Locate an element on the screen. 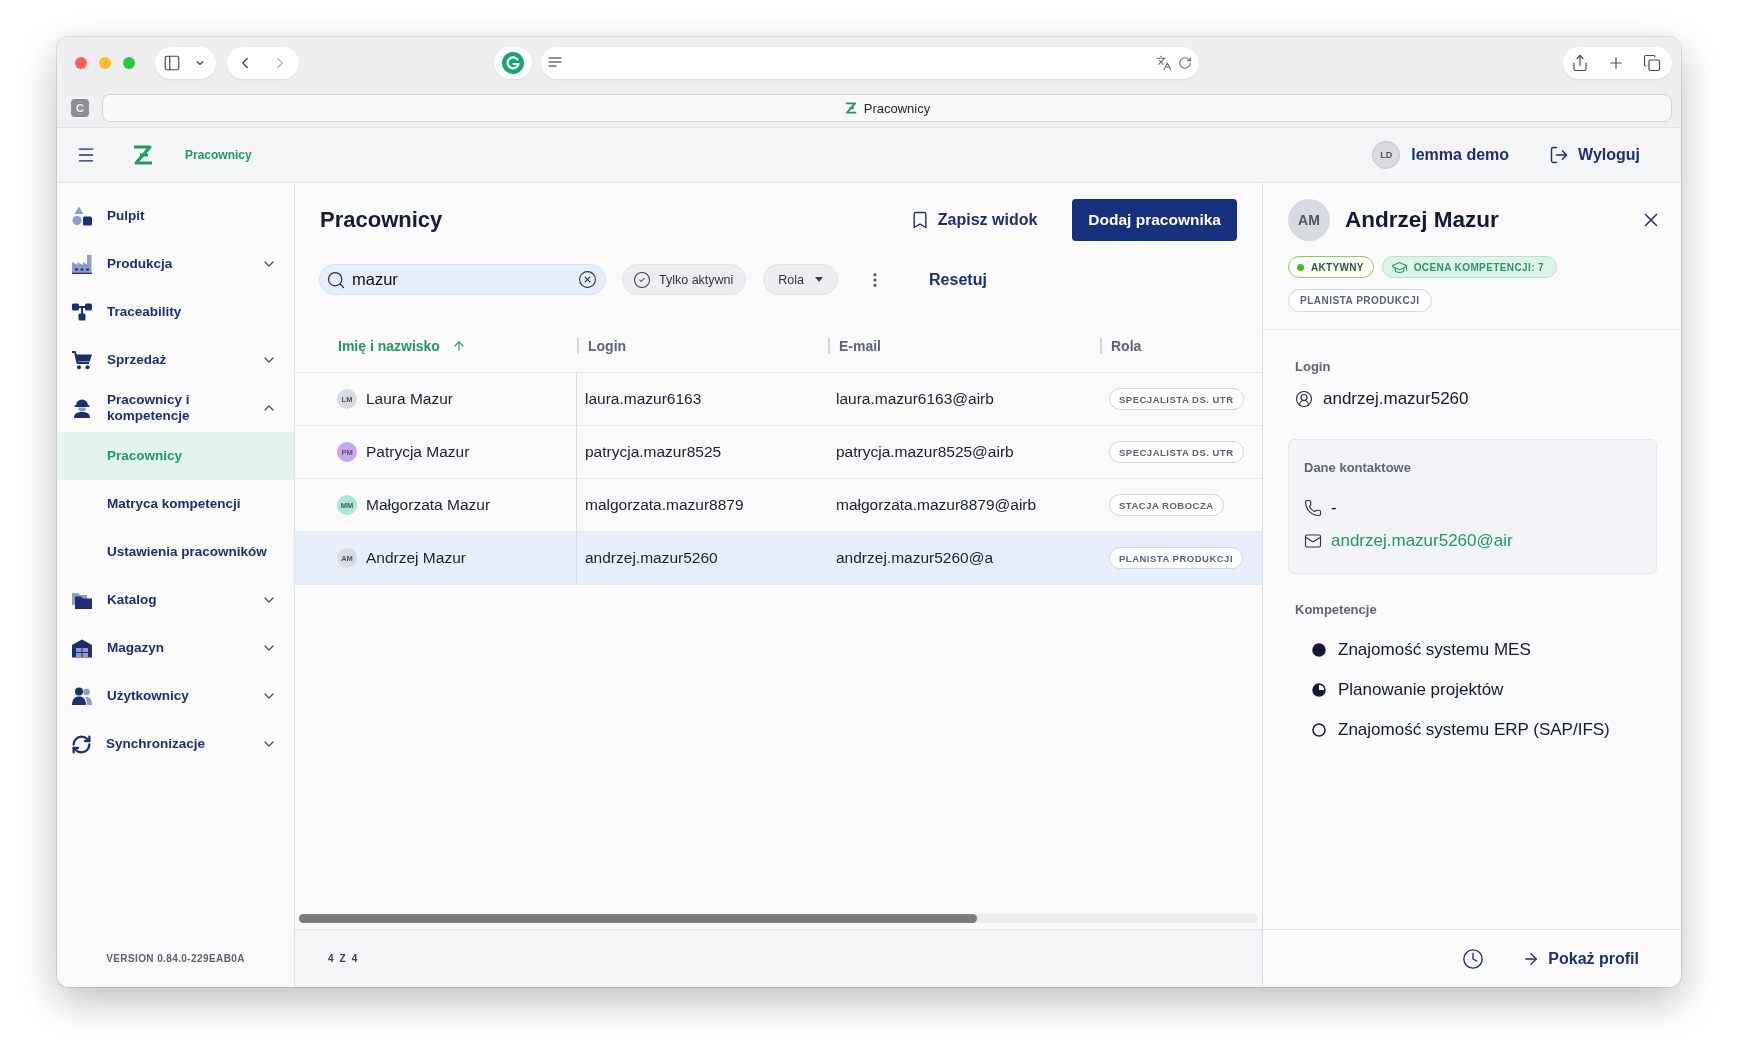  competence-label: Znajomość systemu ERP (SAP/IFS) is located at coordinates (1474, 730).